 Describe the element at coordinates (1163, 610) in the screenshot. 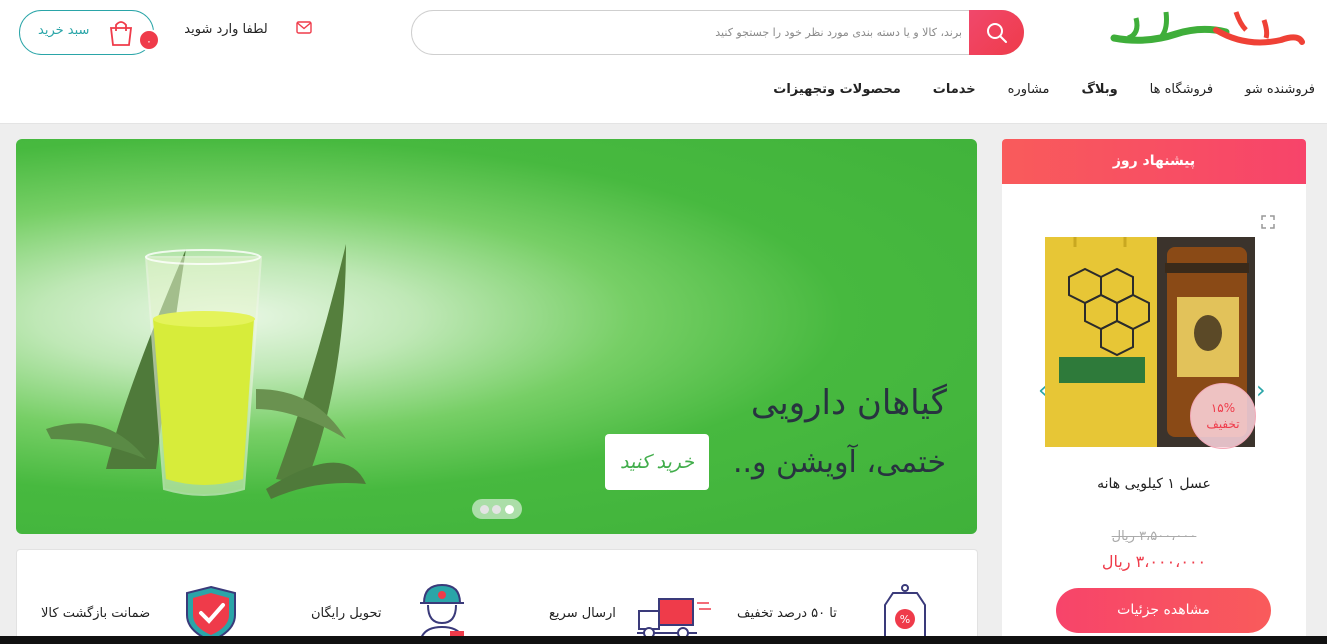

I see `view-details-button: مشاهده جزئیات` at that location.